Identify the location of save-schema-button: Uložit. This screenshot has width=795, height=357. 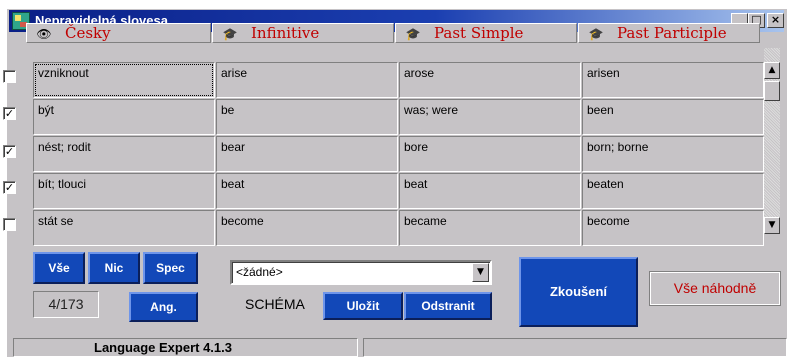
(363, 306).